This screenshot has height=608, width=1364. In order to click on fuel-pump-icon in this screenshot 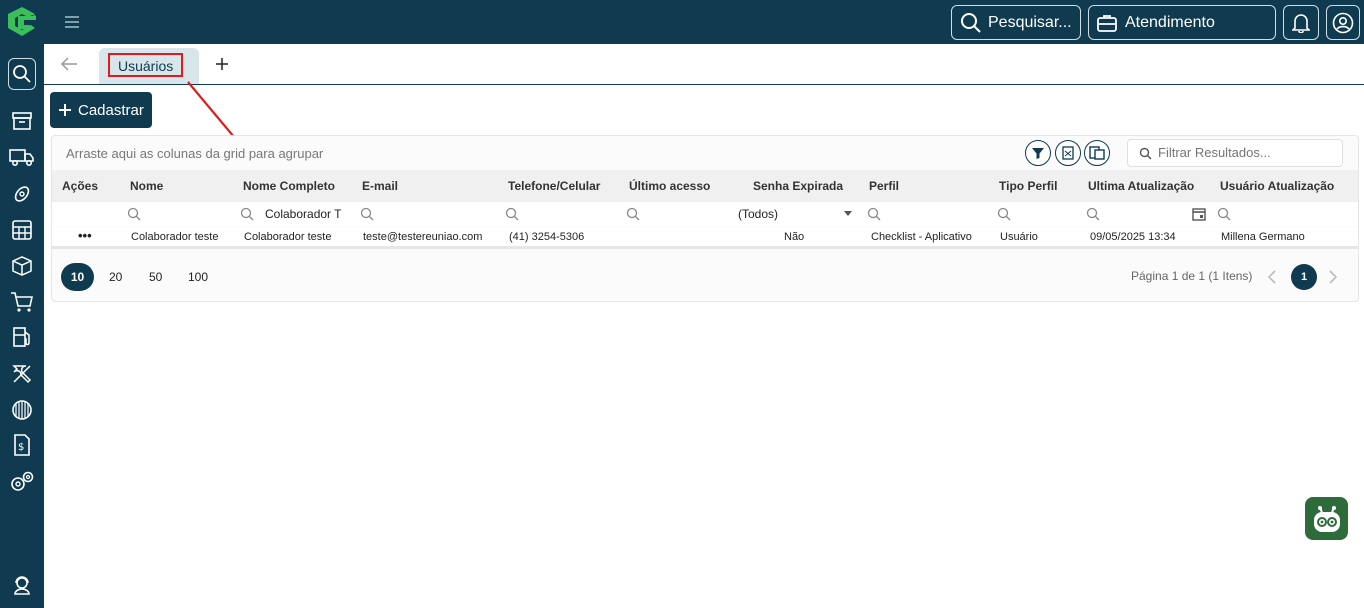, I will do `click(21, 337)`.